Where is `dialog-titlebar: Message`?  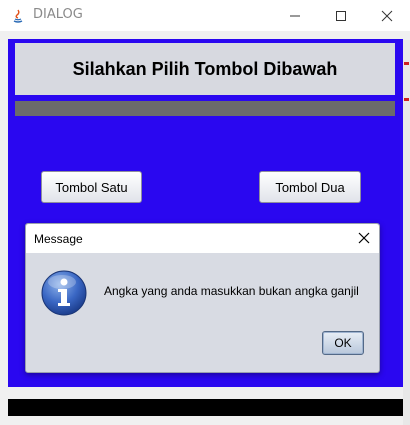
dialog-titlebar: Message is located at coordinates (202, 238).